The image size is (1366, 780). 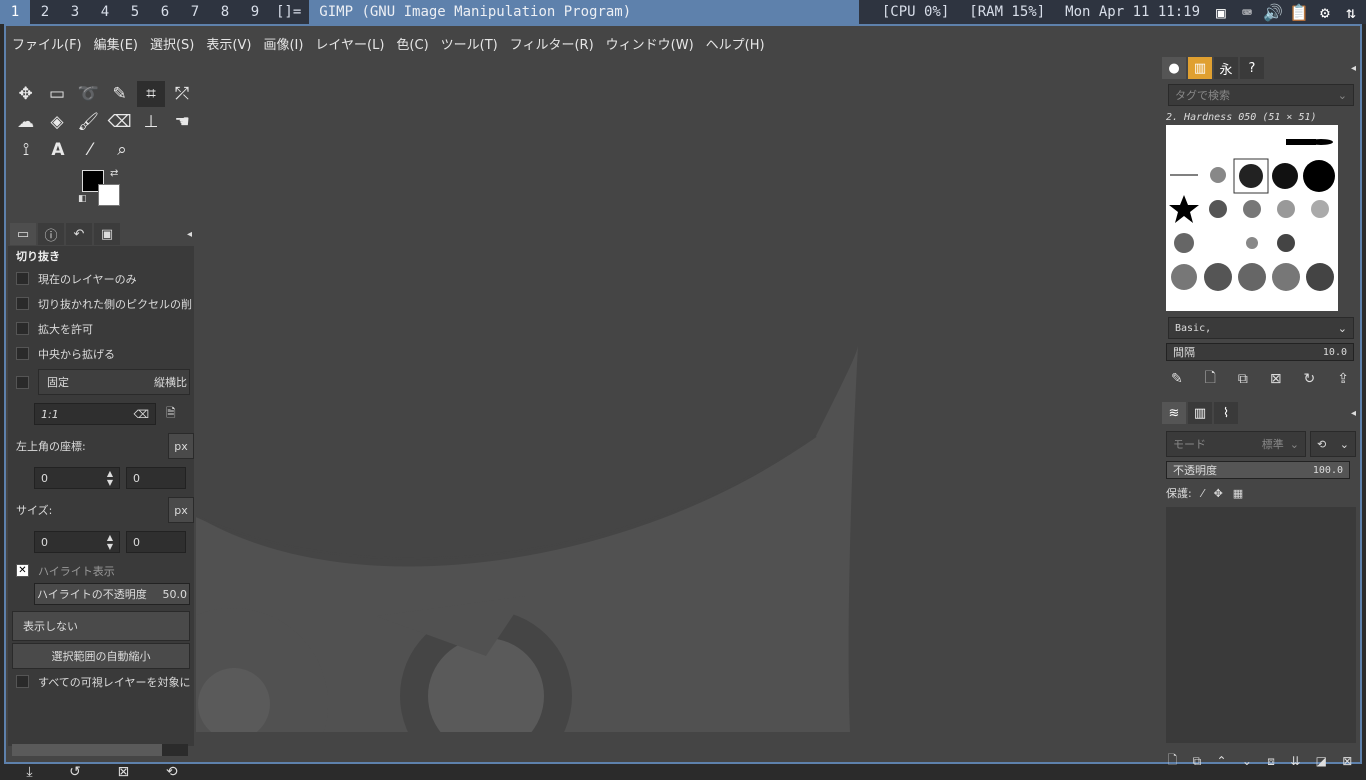 What do you see at coordinates (1261, 328) in the screenshot?
I see `brush-tag-input: Basic, ⌄` at bounding box center [1261, 328].